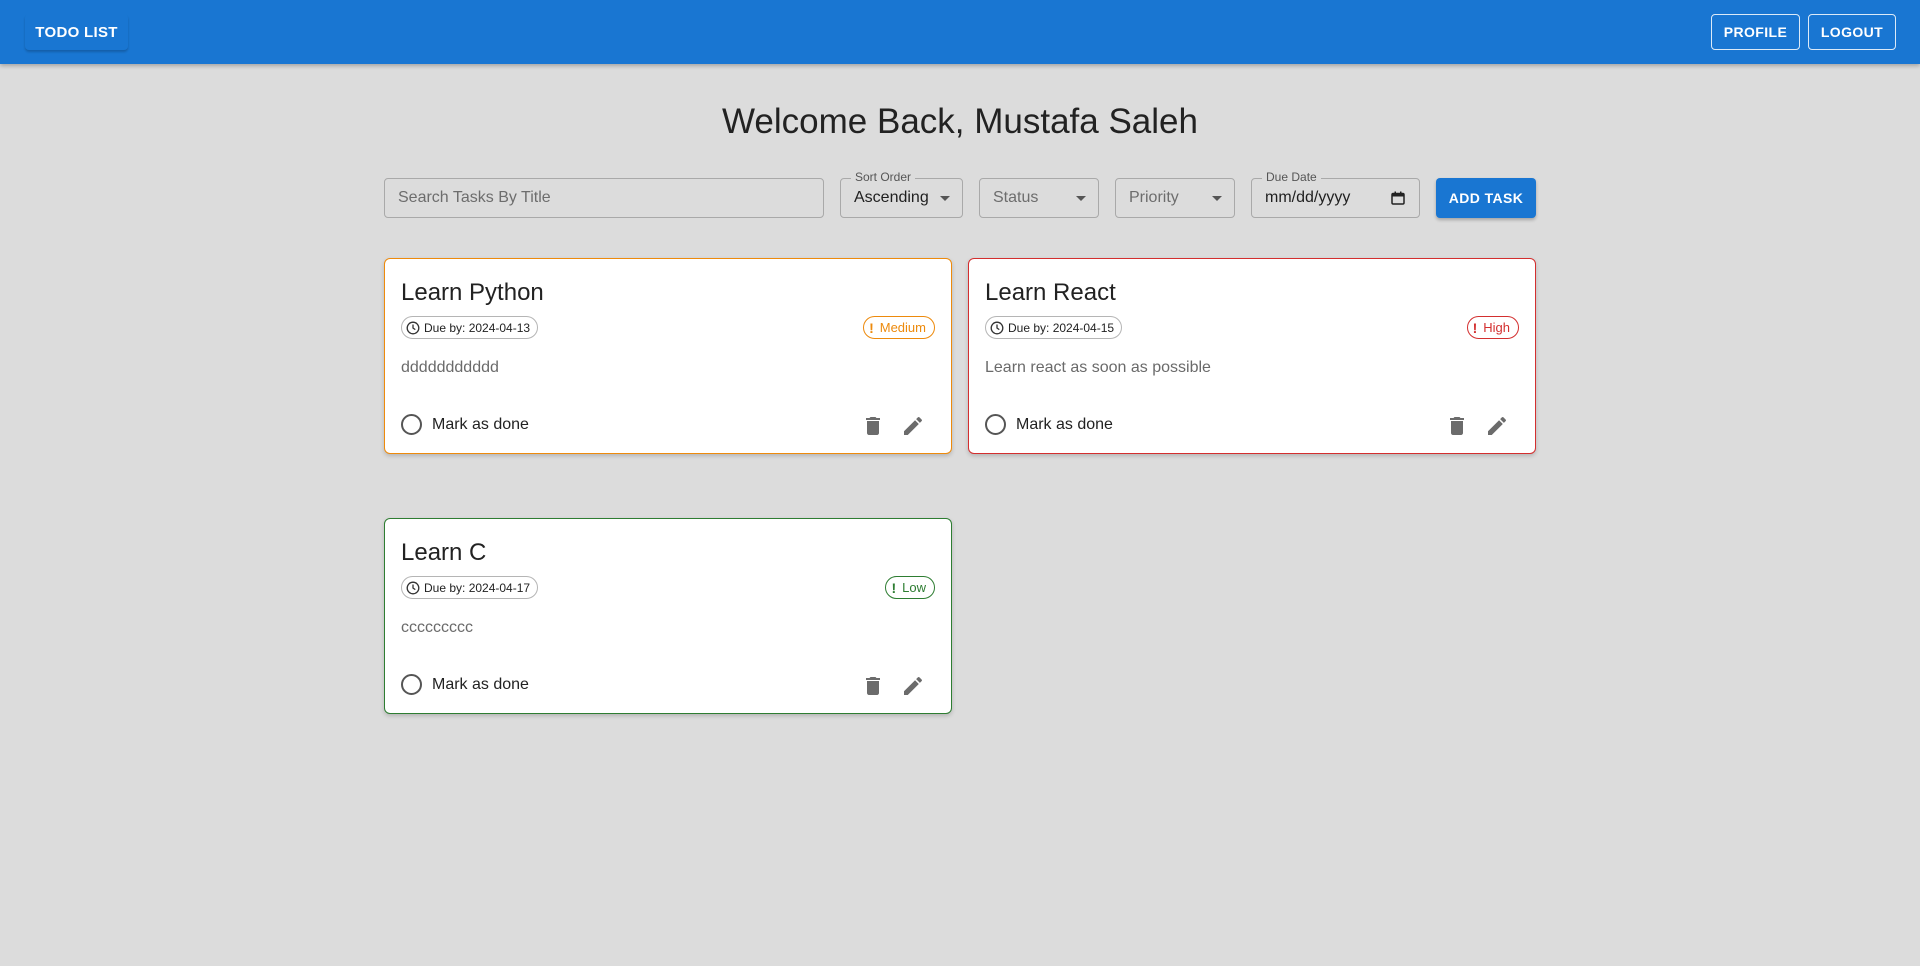 The height and width of the screenshot is (966, 1920). I want to click on task-title: Learn C, so click(444, 552).